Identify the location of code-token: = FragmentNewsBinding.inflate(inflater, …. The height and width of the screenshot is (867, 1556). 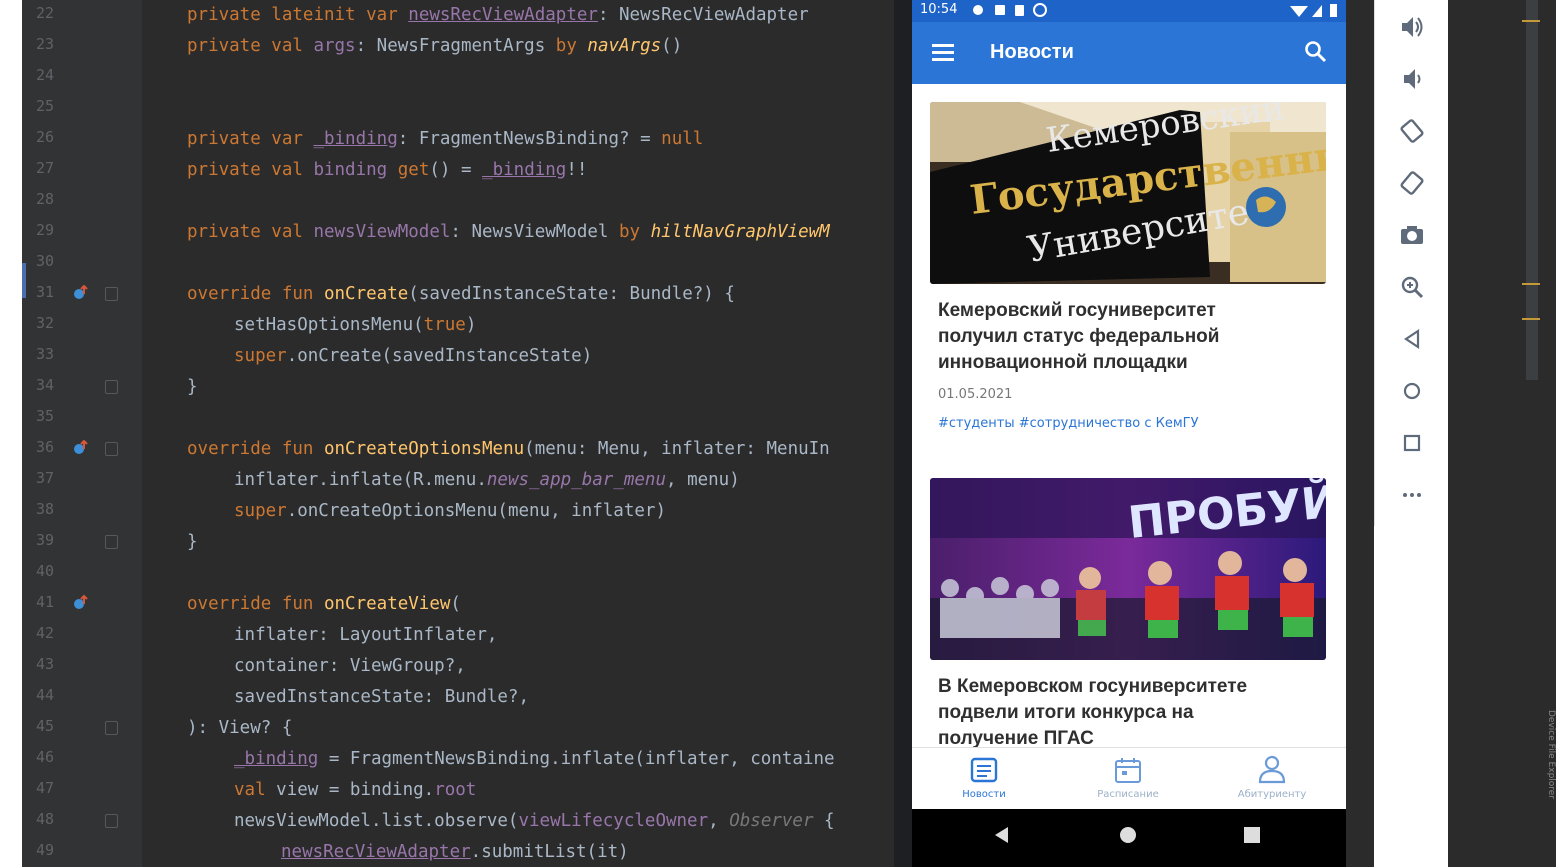
(576, 759).